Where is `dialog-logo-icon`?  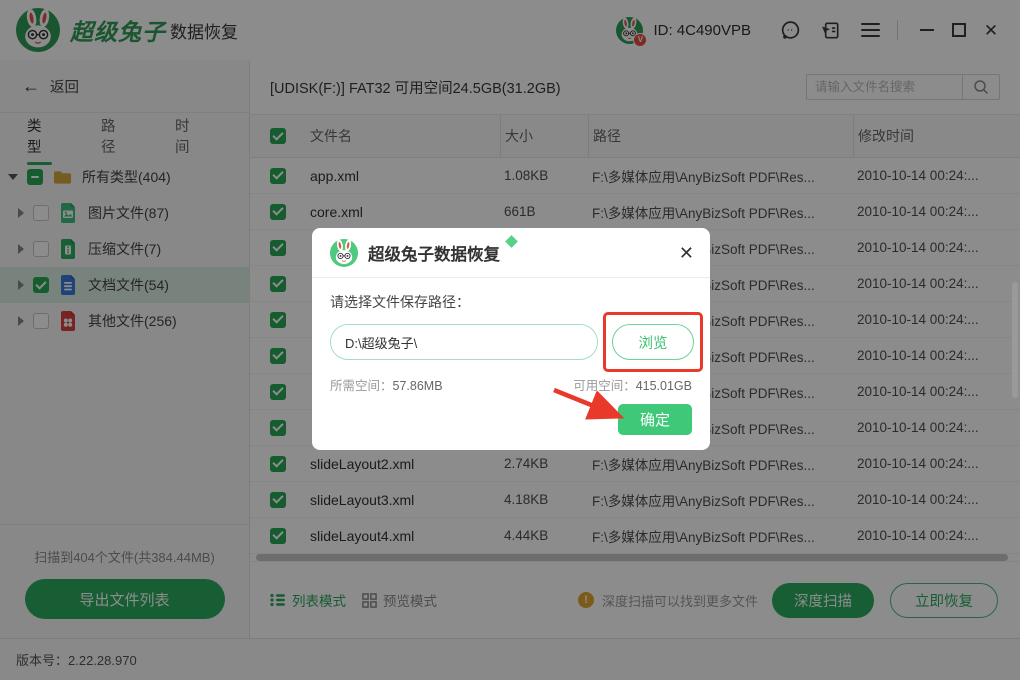
dialog-logo-icon is located at coordinates (344, 252).